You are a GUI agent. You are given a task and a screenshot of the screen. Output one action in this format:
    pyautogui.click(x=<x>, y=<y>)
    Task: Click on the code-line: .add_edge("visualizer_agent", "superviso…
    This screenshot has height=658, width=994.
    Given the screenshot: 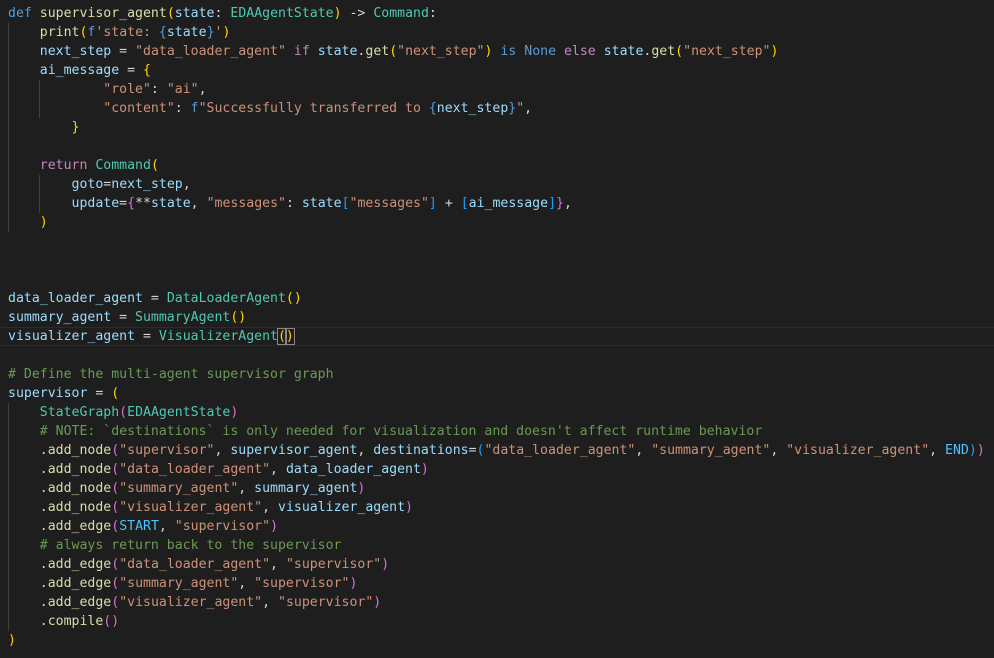 What is the action you would take?
    pyautogui.click(x=497, y=602)
    